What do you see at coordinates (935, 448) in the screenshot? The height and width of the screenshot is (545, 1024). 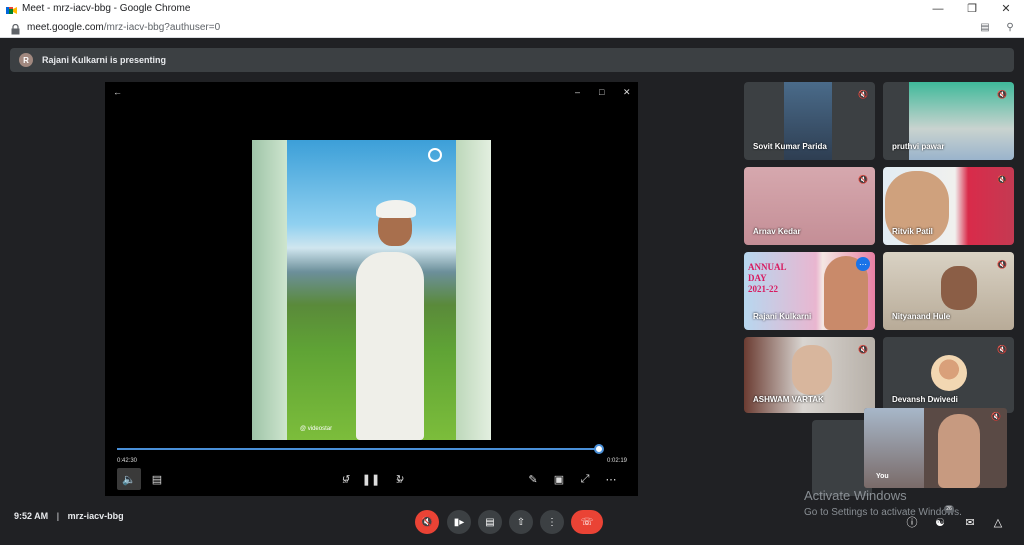 I see `self-view: 🔇 You` at bounding box center [935, 448].